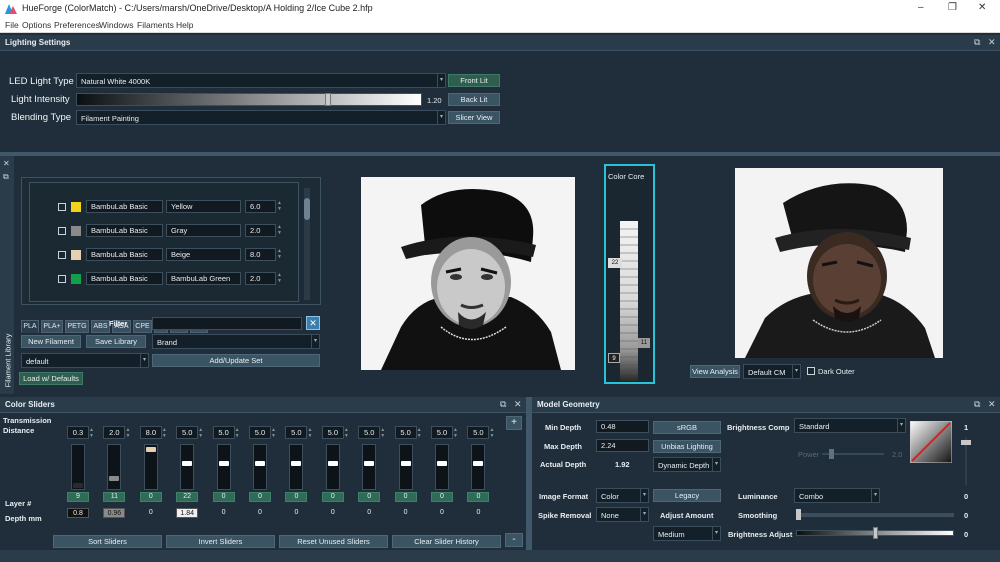 This screenshot has width=1000, height=562. What do you see at coordinates (328, 99) in the screenshot?
I see `light-intensity-handle` at bounding box center [328, 99].